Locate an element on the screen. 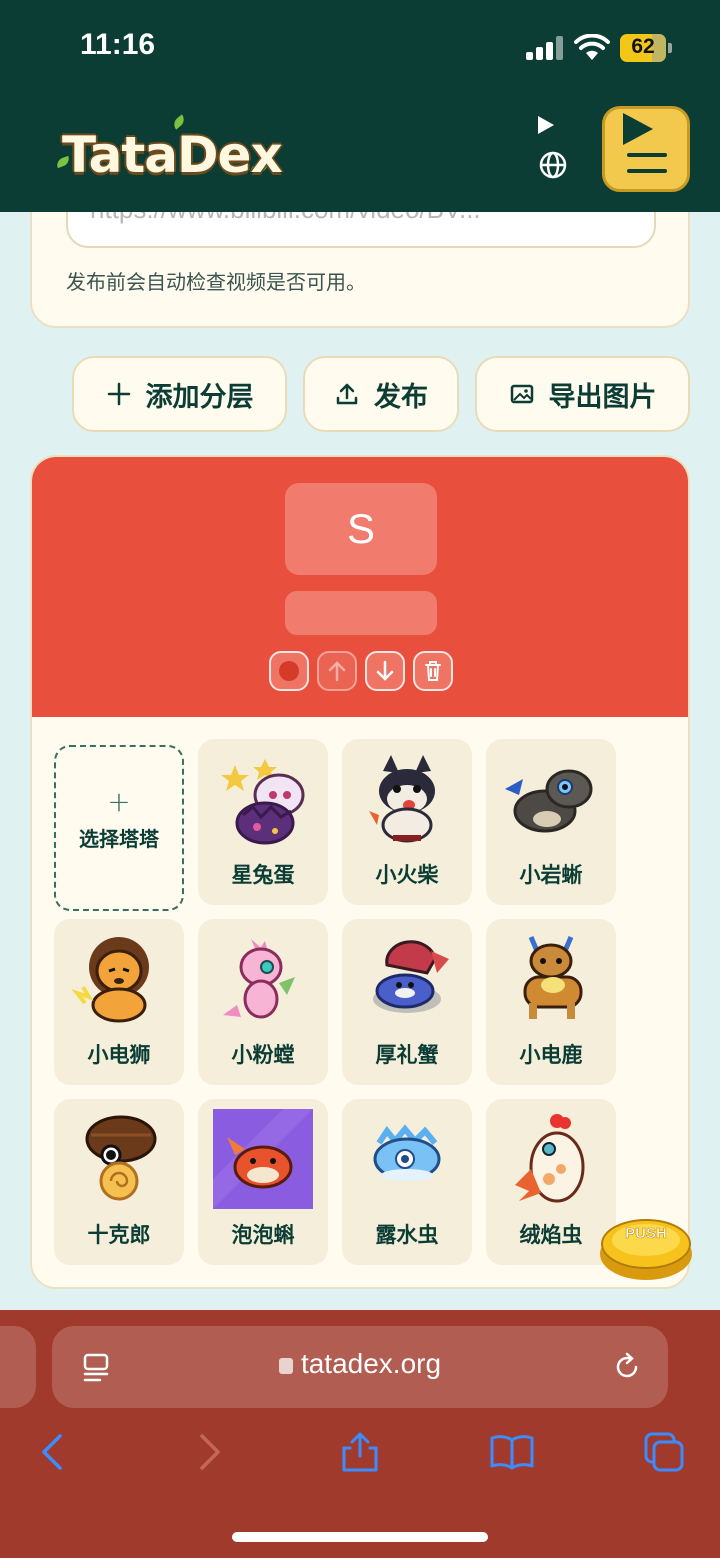 This screenshot has width=720, height=1558. dew-bug-icon is located at coordinates (407, 1152).